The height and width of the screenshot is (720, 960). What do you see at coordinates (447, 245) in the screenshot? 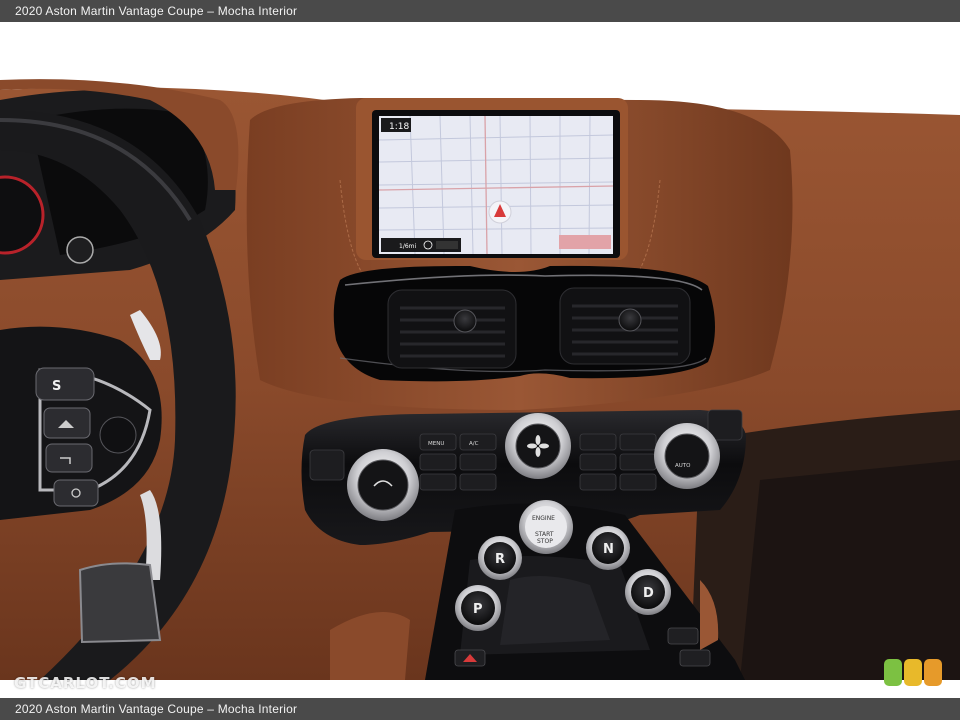
I see `traffic-icon` at bounding box center [447, 245].